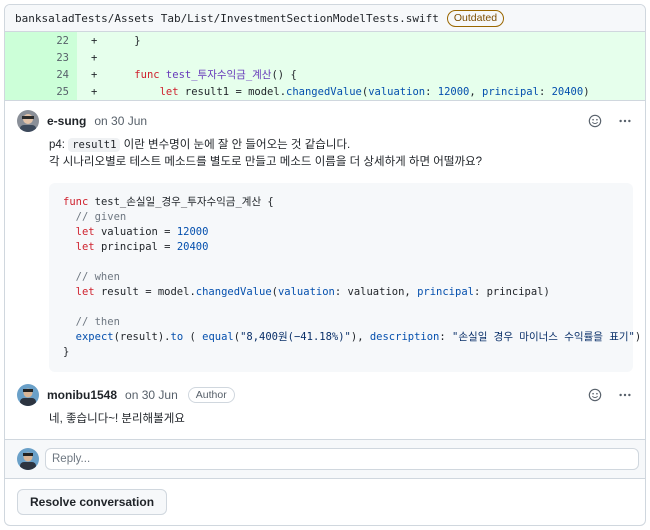  Describe the element at coordinates (218, 337) in the screenshot. I see `method-call: equal` at that location.